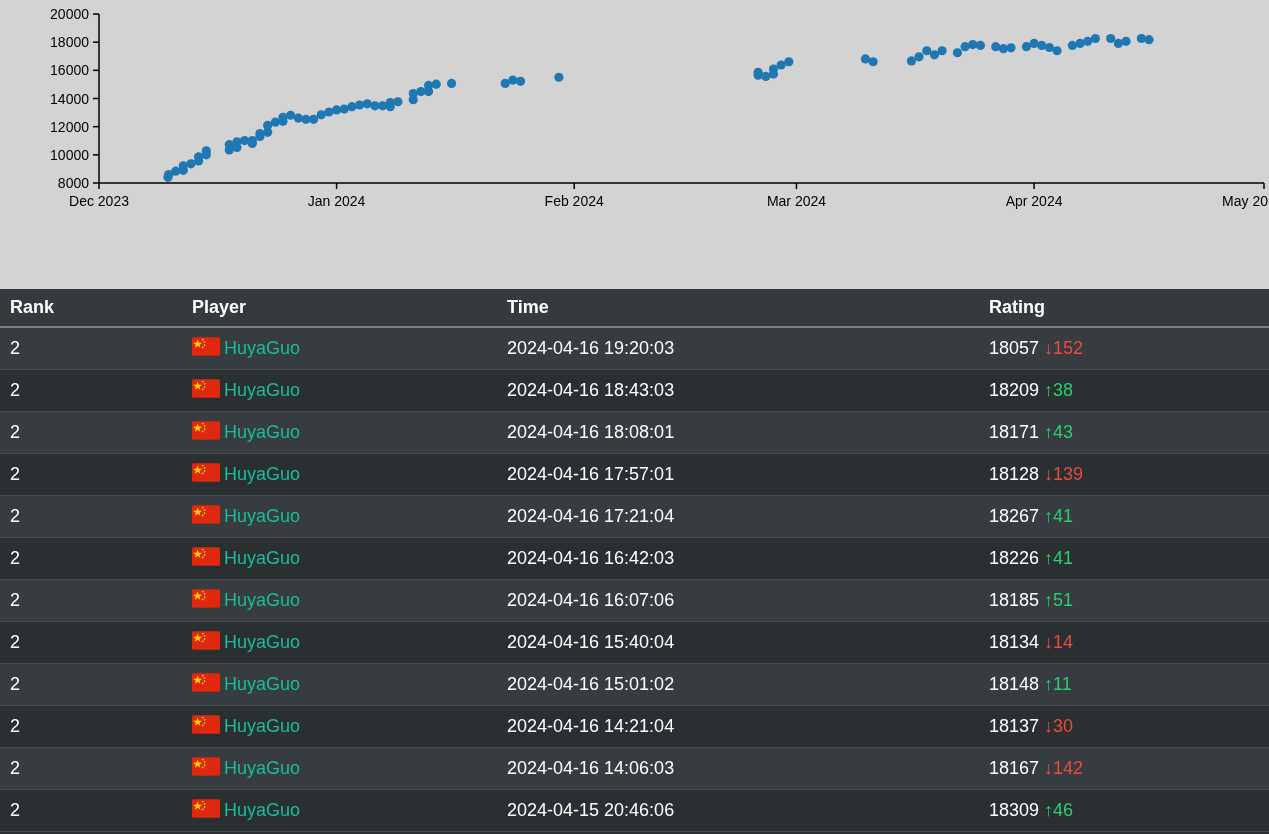 The width and height of the screenshot is (1269, 834). What do you see at coordinates (1059, 431) in the screenshot?
I see `rating-change: ↑43` at bounding box center [1059, 431].